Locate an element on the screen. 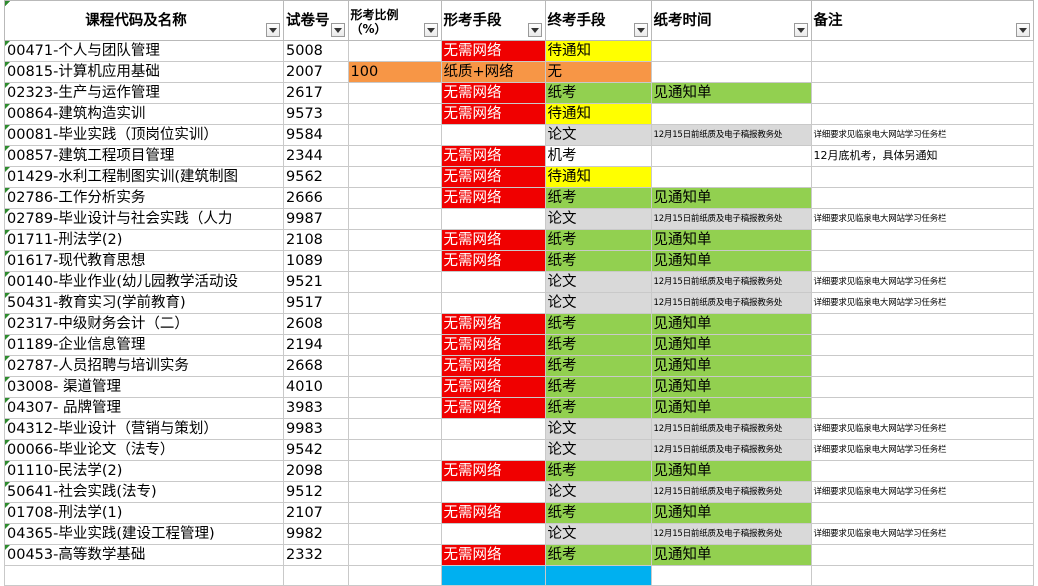  cell-course: 03008- 渠道管理 is located at coordinates (144, 387).